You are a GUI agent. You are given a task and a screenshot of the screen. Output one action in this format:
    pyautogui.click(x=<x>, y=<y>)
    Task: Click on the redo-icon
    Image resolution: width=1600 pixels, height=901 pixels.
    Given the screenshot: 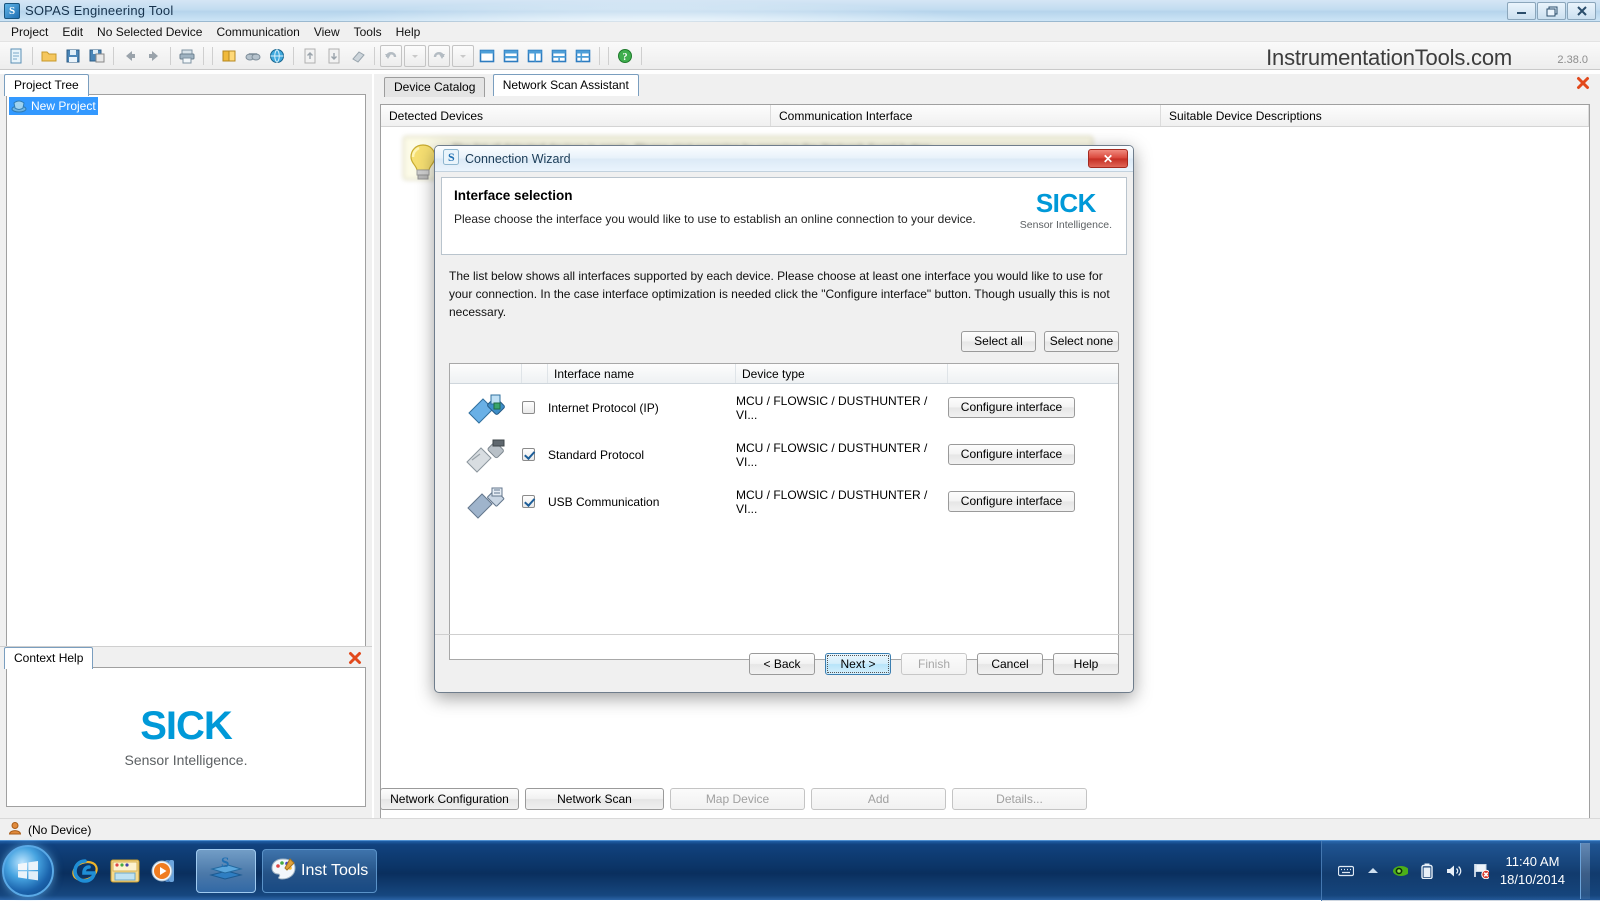 What is the action you would take?
    pyautogui.click(x=439, y=55)
    